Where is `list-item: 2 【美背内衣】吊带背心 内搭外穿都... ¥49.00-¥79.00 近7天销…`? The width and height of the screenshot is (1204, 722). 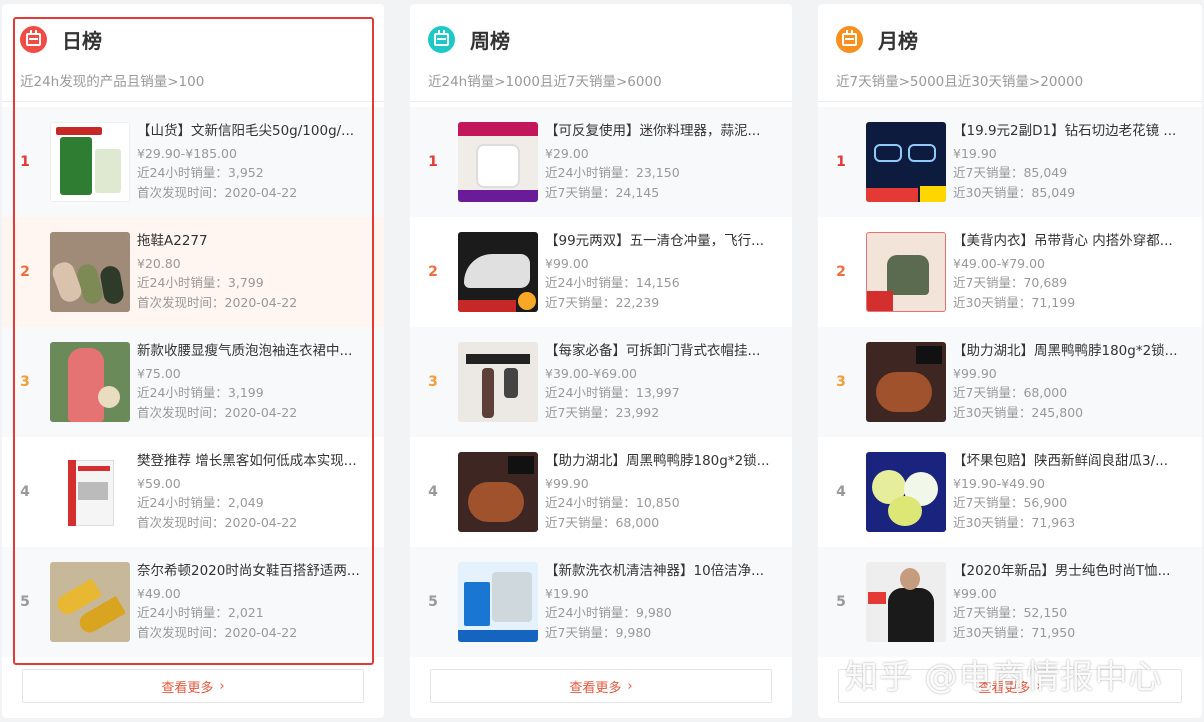 list-item: 2 【美背内衣】吊带背心 内搭外穿都... ¥49.00-¥79.00 近7天销… is located at coordinates (1010, 272).